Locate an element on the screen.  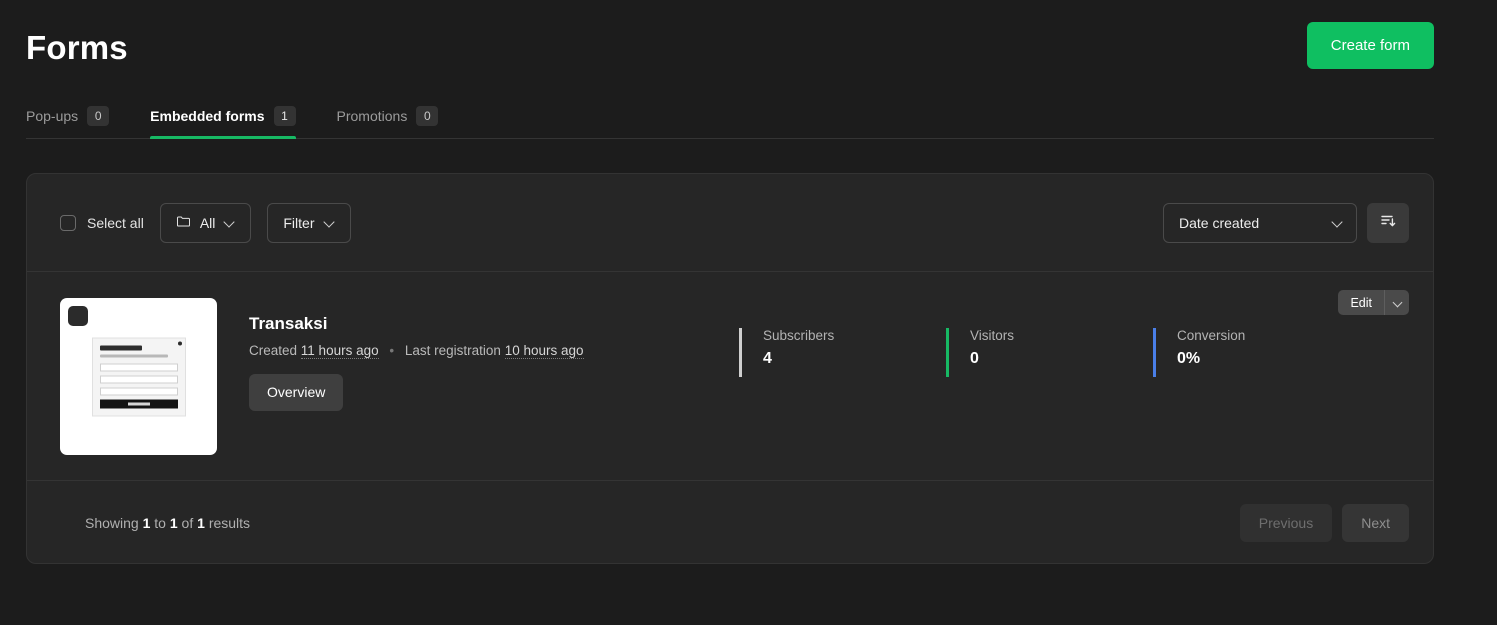
select-all-checkbox is located at coordinates (68, 222).